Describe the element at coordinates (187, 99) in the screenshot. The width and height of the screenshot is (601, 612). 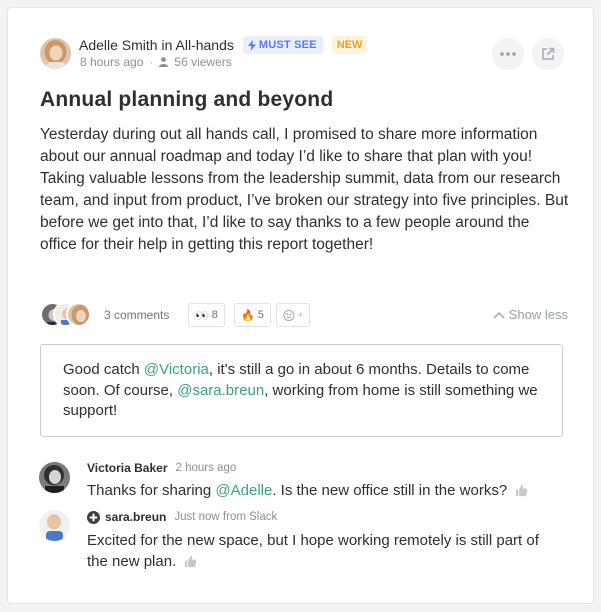
I see `post-title: Annual planning and beyond` at that location.